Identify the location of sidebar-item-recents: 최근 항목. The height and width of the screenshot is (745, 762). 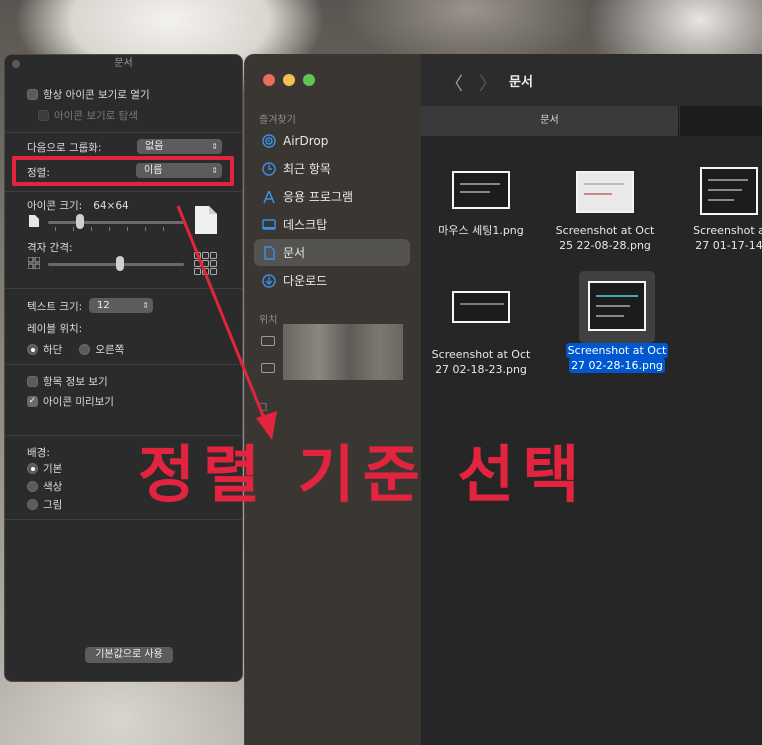
(332, 168).